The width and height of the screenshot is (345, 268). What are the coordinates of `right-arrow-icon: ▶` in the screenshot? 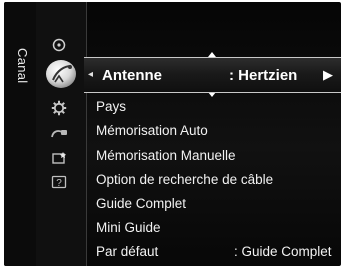 It's located at (328, 74).